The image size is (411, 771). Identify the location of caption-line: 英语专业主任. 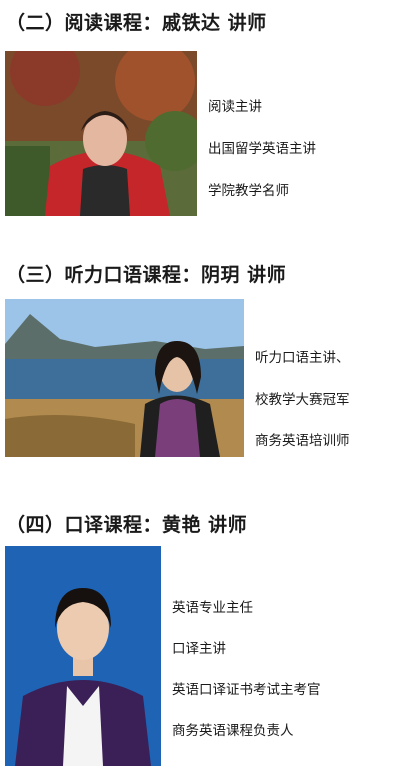
(212, 608).